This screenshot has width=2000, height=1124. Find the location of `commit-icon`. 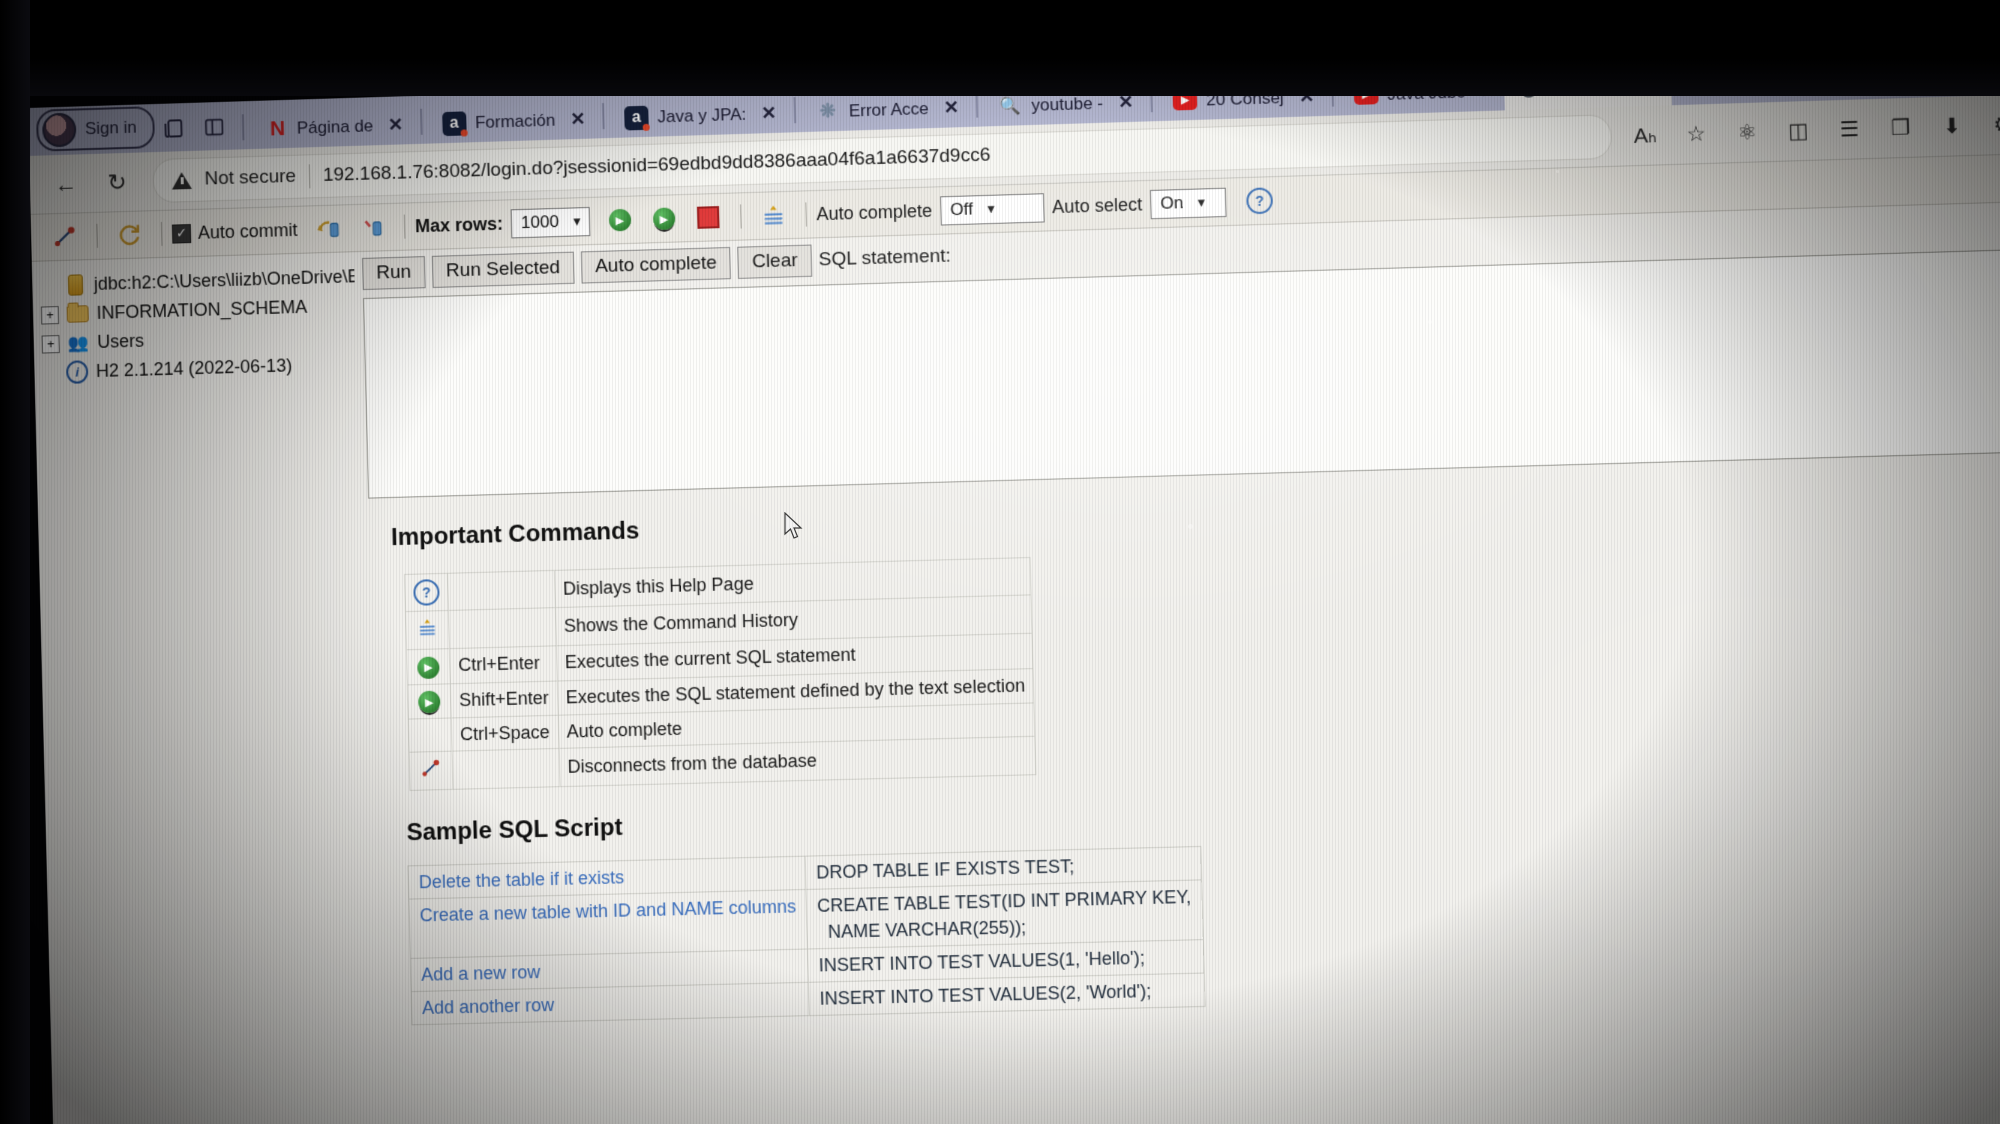

commit-icon is located at coordinates (328, 228).